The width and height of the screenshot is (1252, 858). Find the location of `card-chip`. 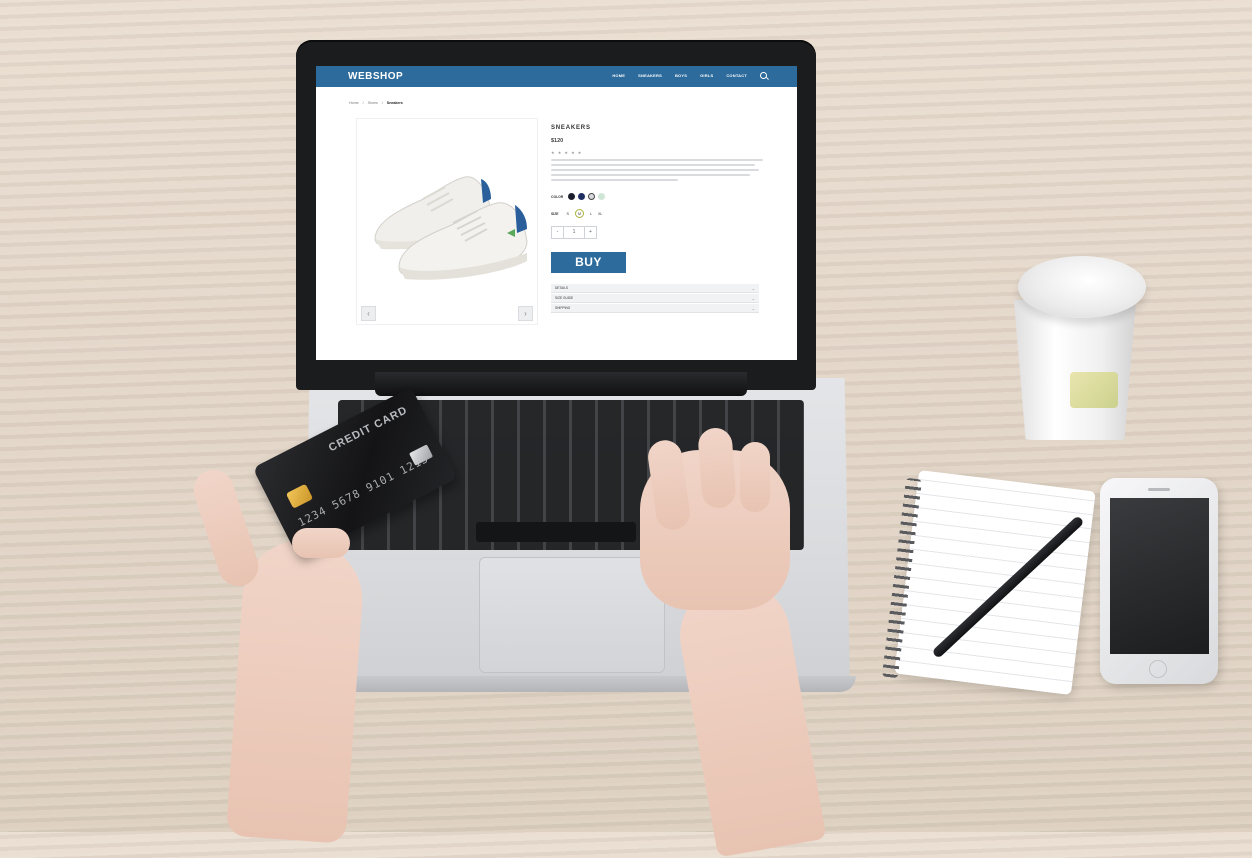

card-chip is located at coordinates (299, 496).